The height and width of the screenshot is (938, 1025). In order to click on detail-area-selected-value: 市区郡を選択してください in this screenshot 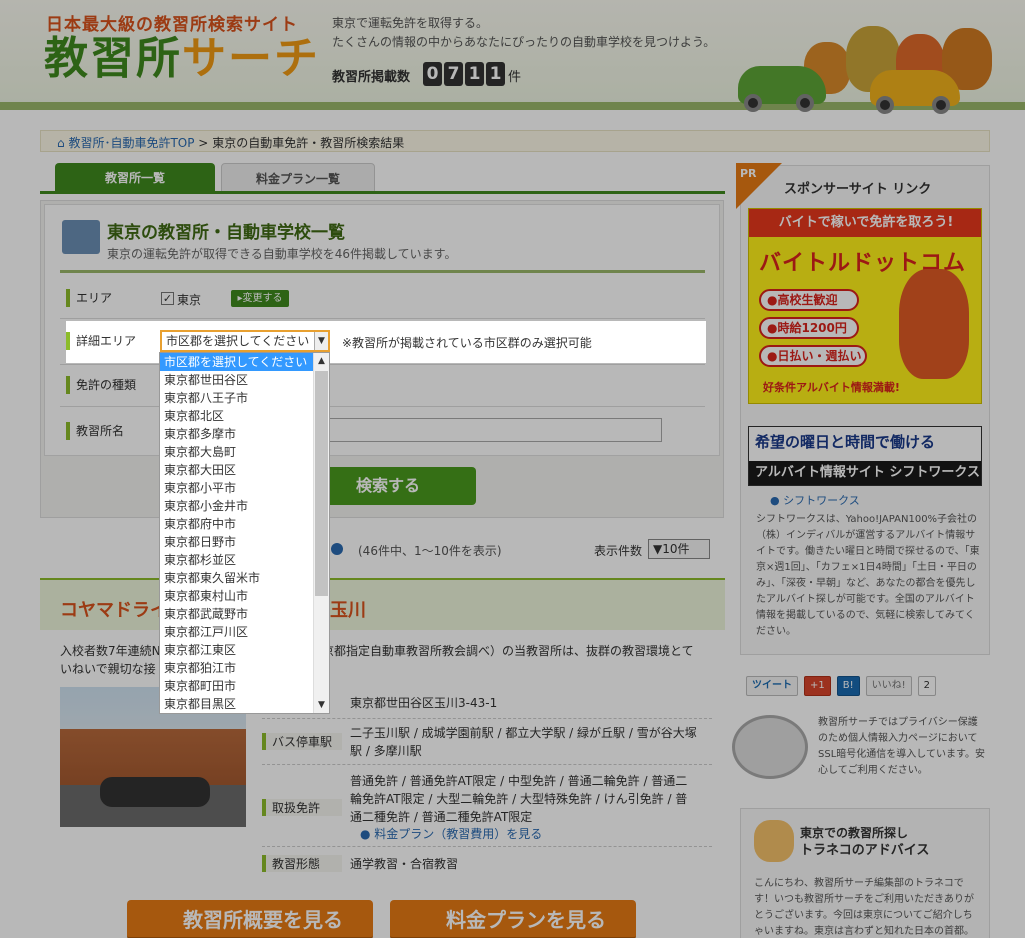, I will do `click(238, 341)`.